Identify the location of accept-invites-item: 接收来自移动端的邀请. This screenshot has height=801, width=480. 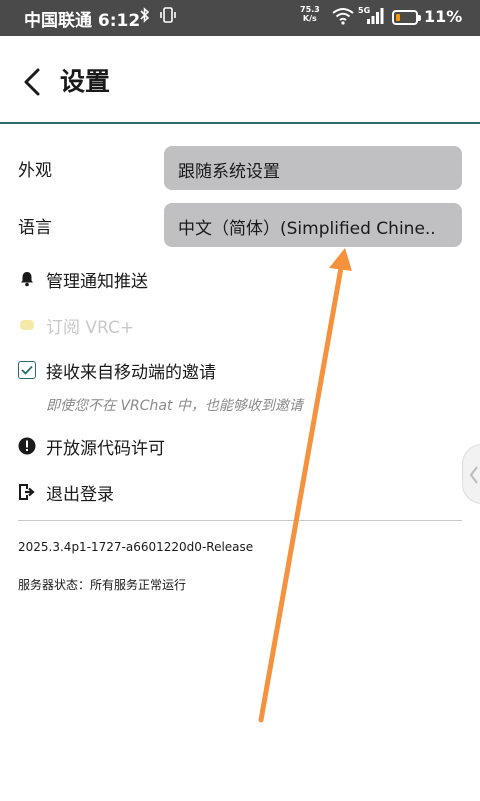
(117, 370).